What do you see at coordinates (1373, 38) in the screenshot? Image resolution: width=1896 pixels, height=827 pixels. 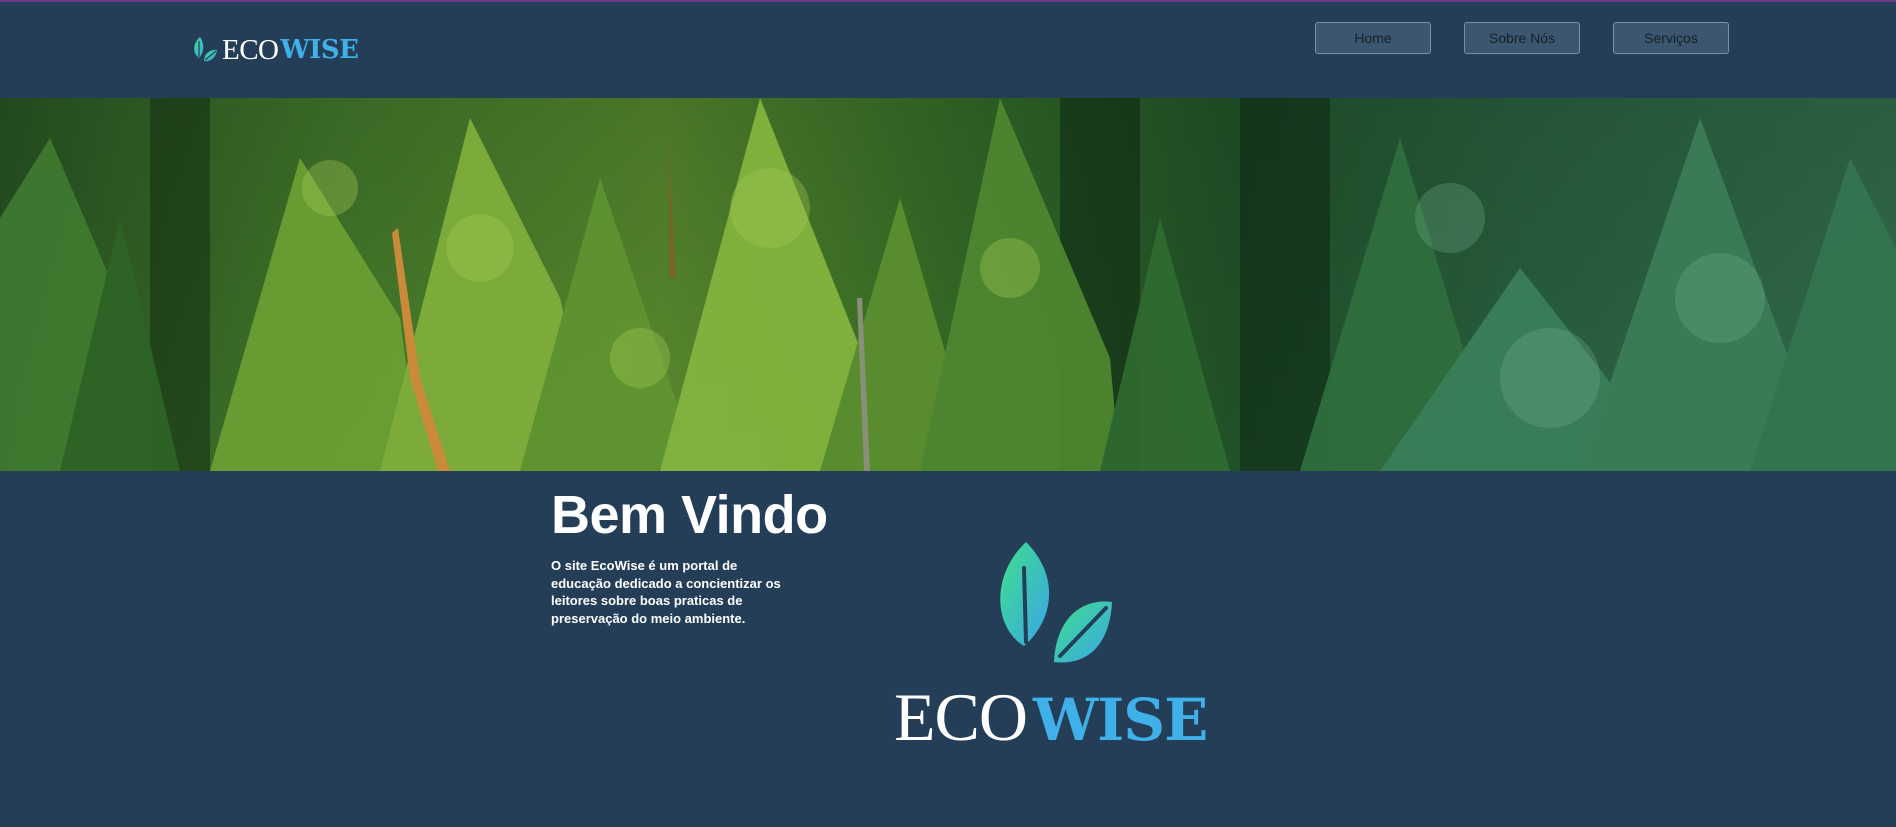 I see `nav-home-button: Home` at bounding box center [1373, 38].